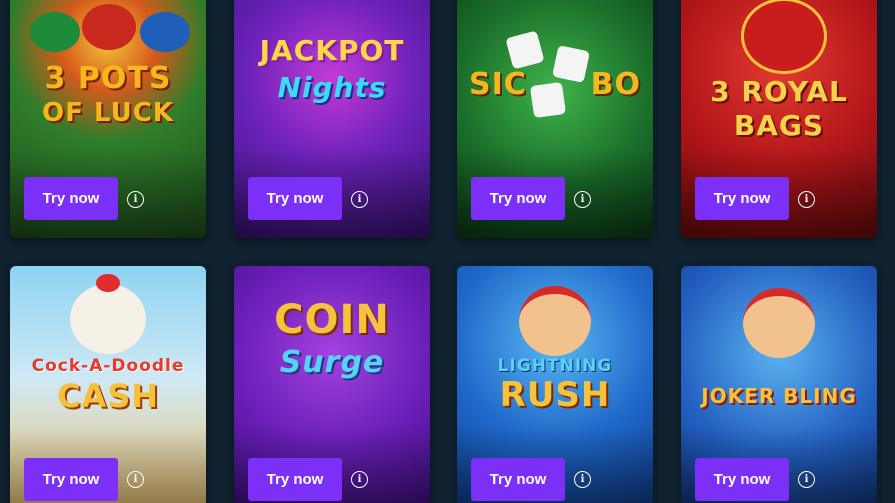 This screenshot has height=503, width=895. I want to click on game-card-3-pots-of-luck: 3 POTS OF LUCK Try now i, so click(108, 119).